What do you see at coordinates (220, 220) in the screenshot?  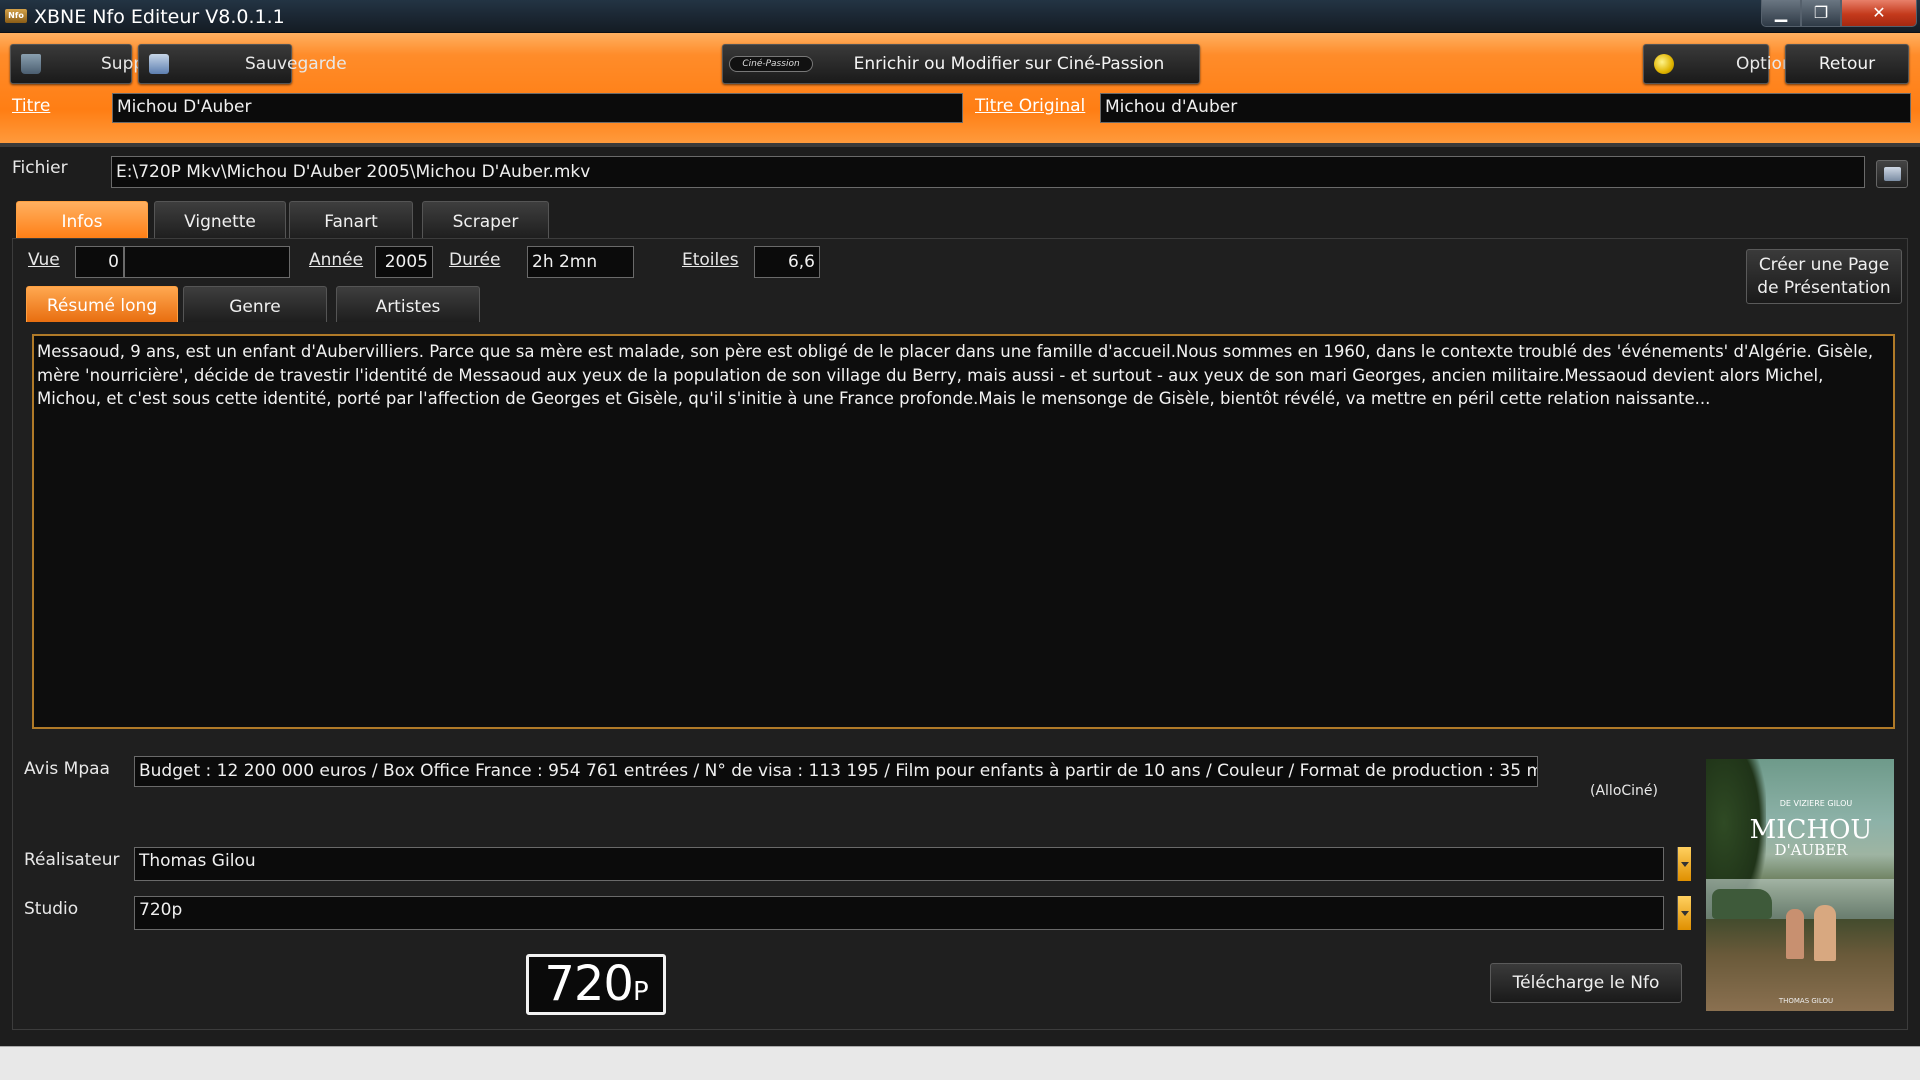 I see `tab-vignette: Vignette` at bounding box center [220, 220].